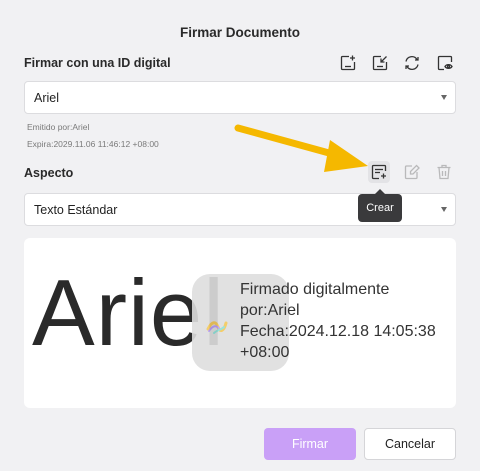 This screenshot has width=480, height=471. What do you see at coordinates (348, 63) in the screenshot?
I see `add-id-icon` at bounding box center [348, 63].